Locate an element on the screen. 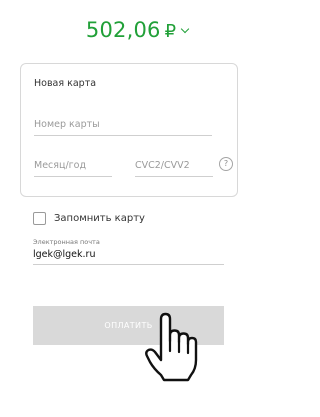 This screenshot has width=320, height=417. remember-card-checkbox is located at coordinates (39, 218).